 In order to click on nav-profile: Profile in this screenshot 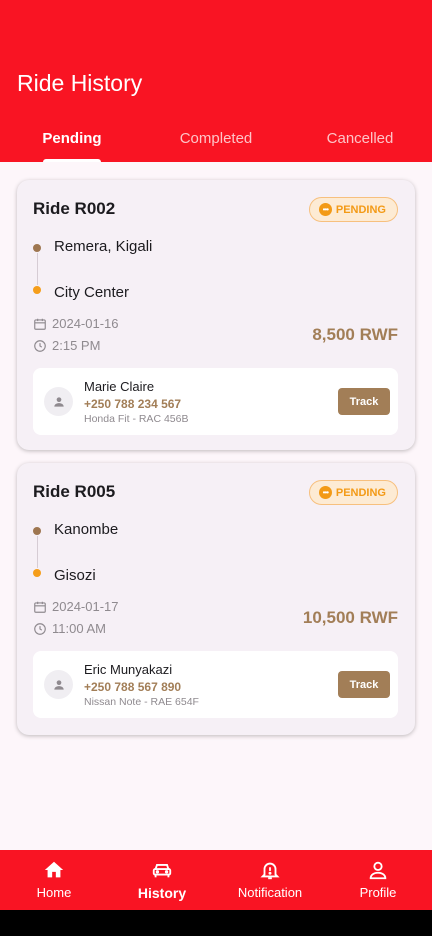, I will do `click(378, 880)`.